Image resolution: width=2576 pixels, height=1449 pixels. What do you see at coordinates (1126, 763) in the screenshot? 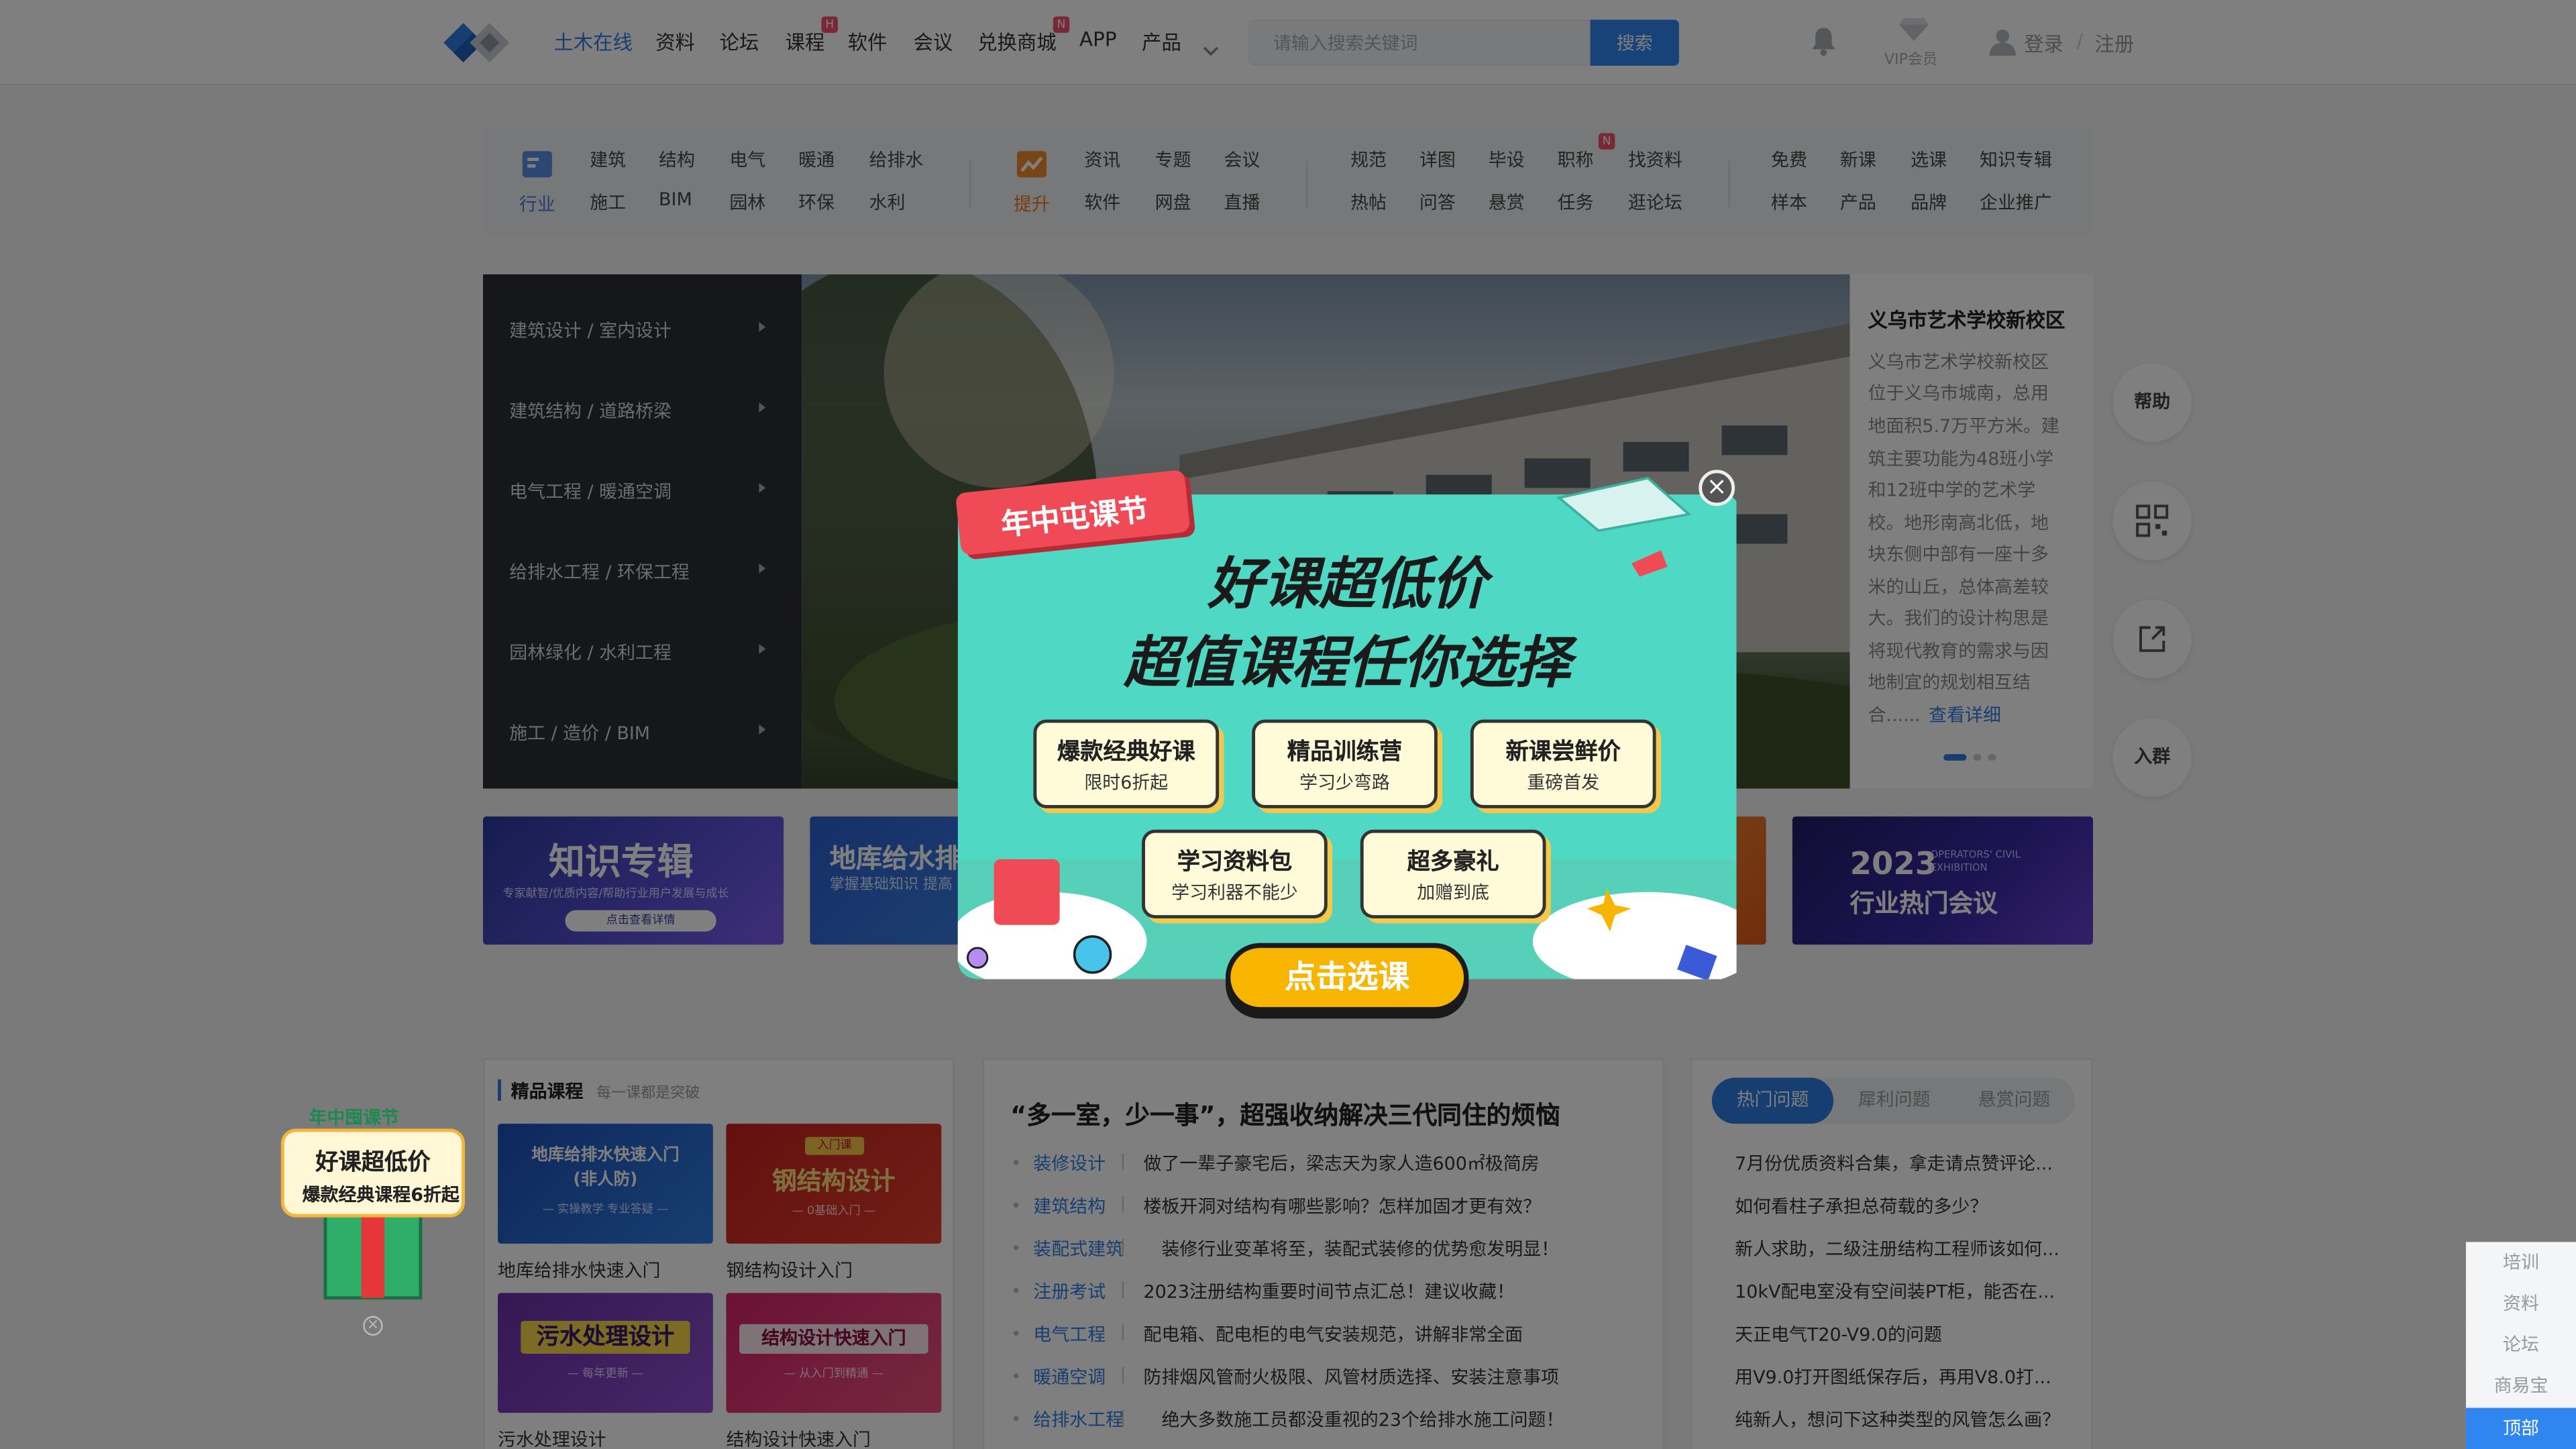
I see `modal-option-button: 爆款经典好课 限时6折起` at bounding box center [1126, 763].